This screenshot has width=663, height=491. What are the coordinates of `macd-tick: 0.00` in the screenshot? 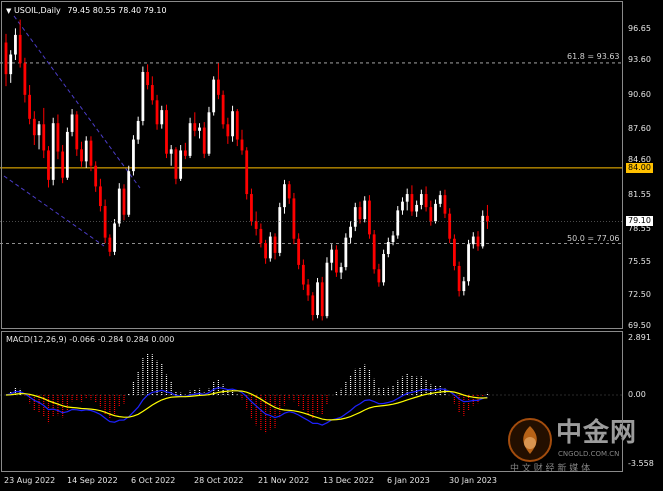 It's located at (637, 394).